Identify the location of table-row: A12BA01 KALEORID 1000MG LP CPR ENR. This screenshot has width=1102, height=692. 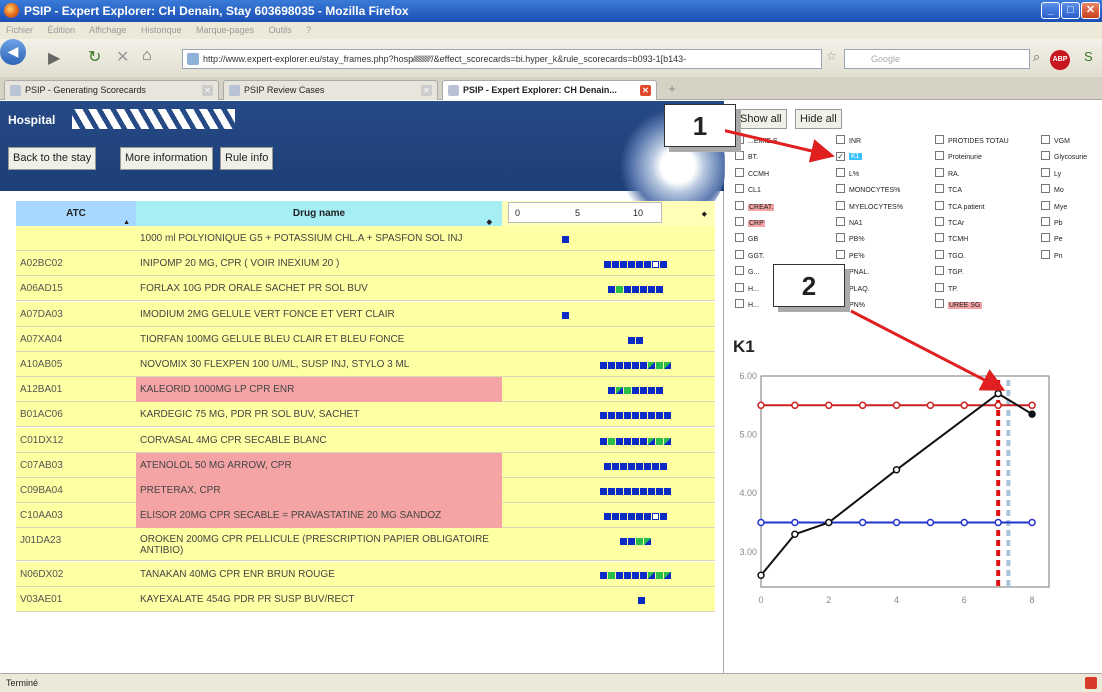
(365, 390).